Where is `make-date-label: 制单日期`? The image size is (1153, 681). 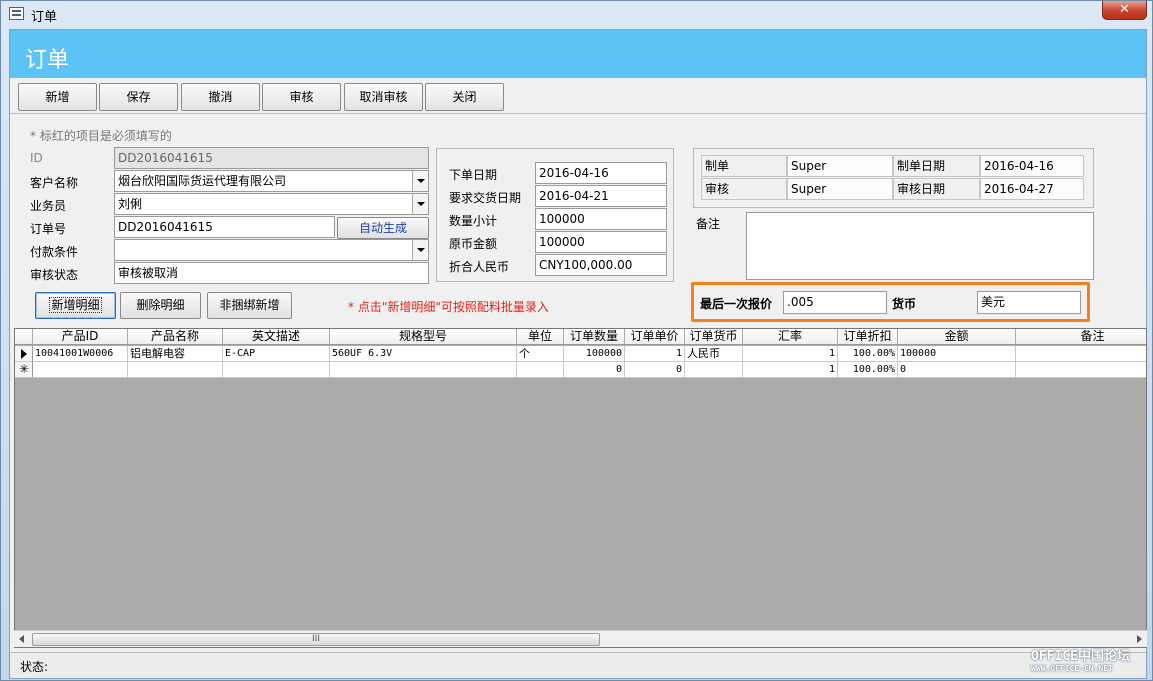 make-date-label: 制单日期 is located at coordinates (936, 166).